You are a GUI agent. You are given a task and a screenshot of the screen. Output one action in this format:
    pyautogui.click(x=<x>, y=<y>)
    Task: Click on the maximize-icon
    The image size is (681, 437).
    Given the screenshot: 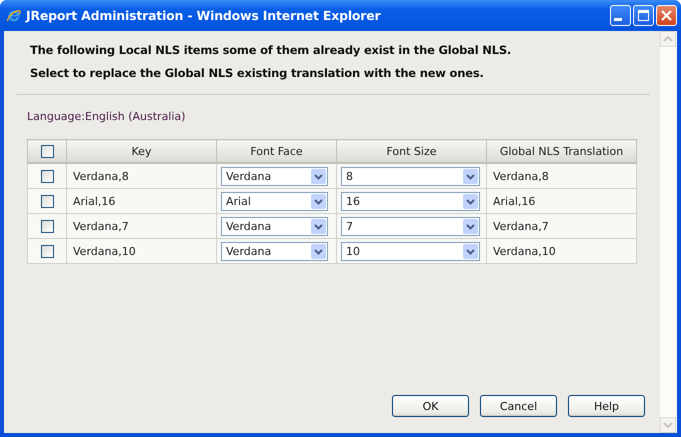 What is the action you would take?
    pyautogui.click(x=643, y=15)
    